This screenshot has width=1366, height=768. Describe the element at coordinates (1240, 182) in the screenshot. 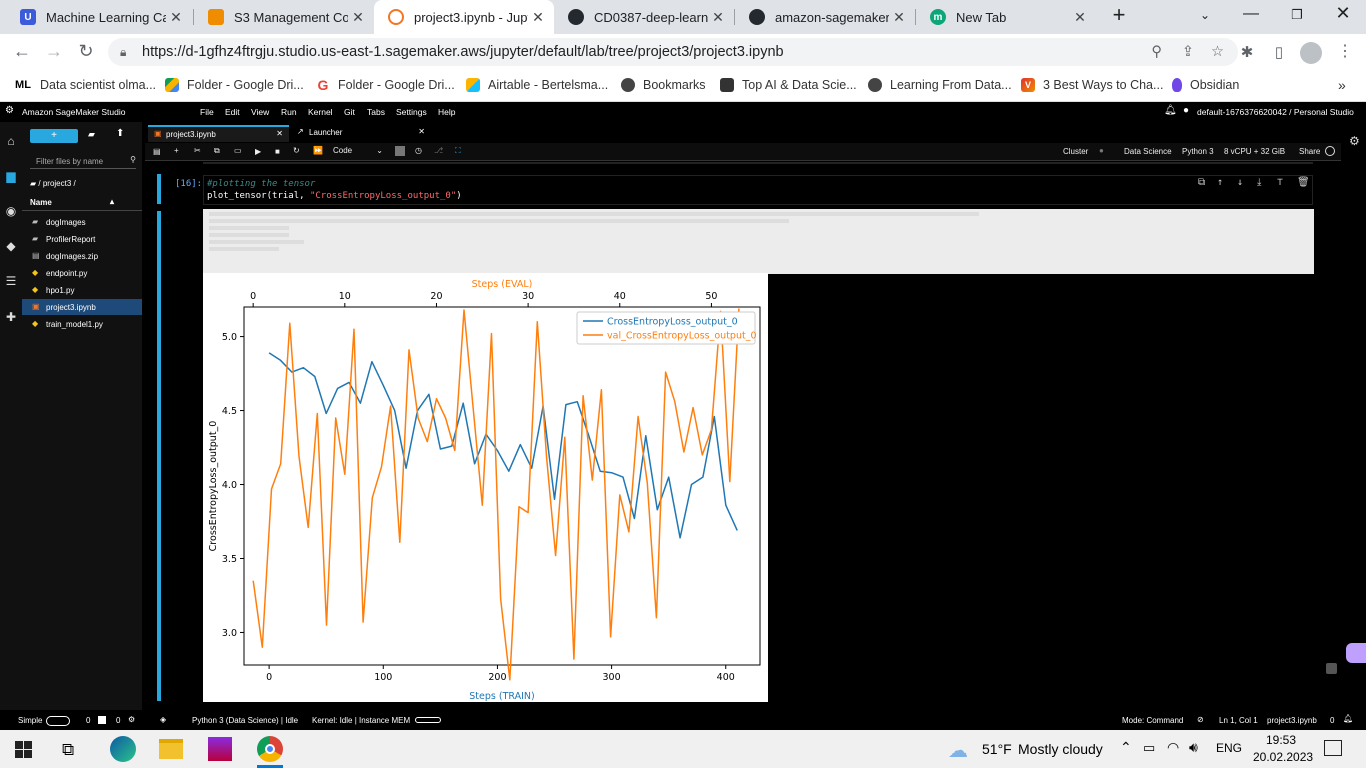

I see `move-down-icon: ↓` at that location.